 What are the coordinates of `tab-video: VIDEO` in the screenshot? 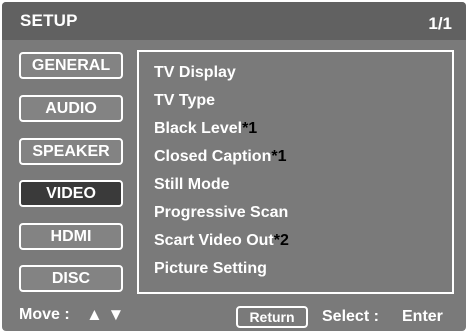 It's located at (71, 193).